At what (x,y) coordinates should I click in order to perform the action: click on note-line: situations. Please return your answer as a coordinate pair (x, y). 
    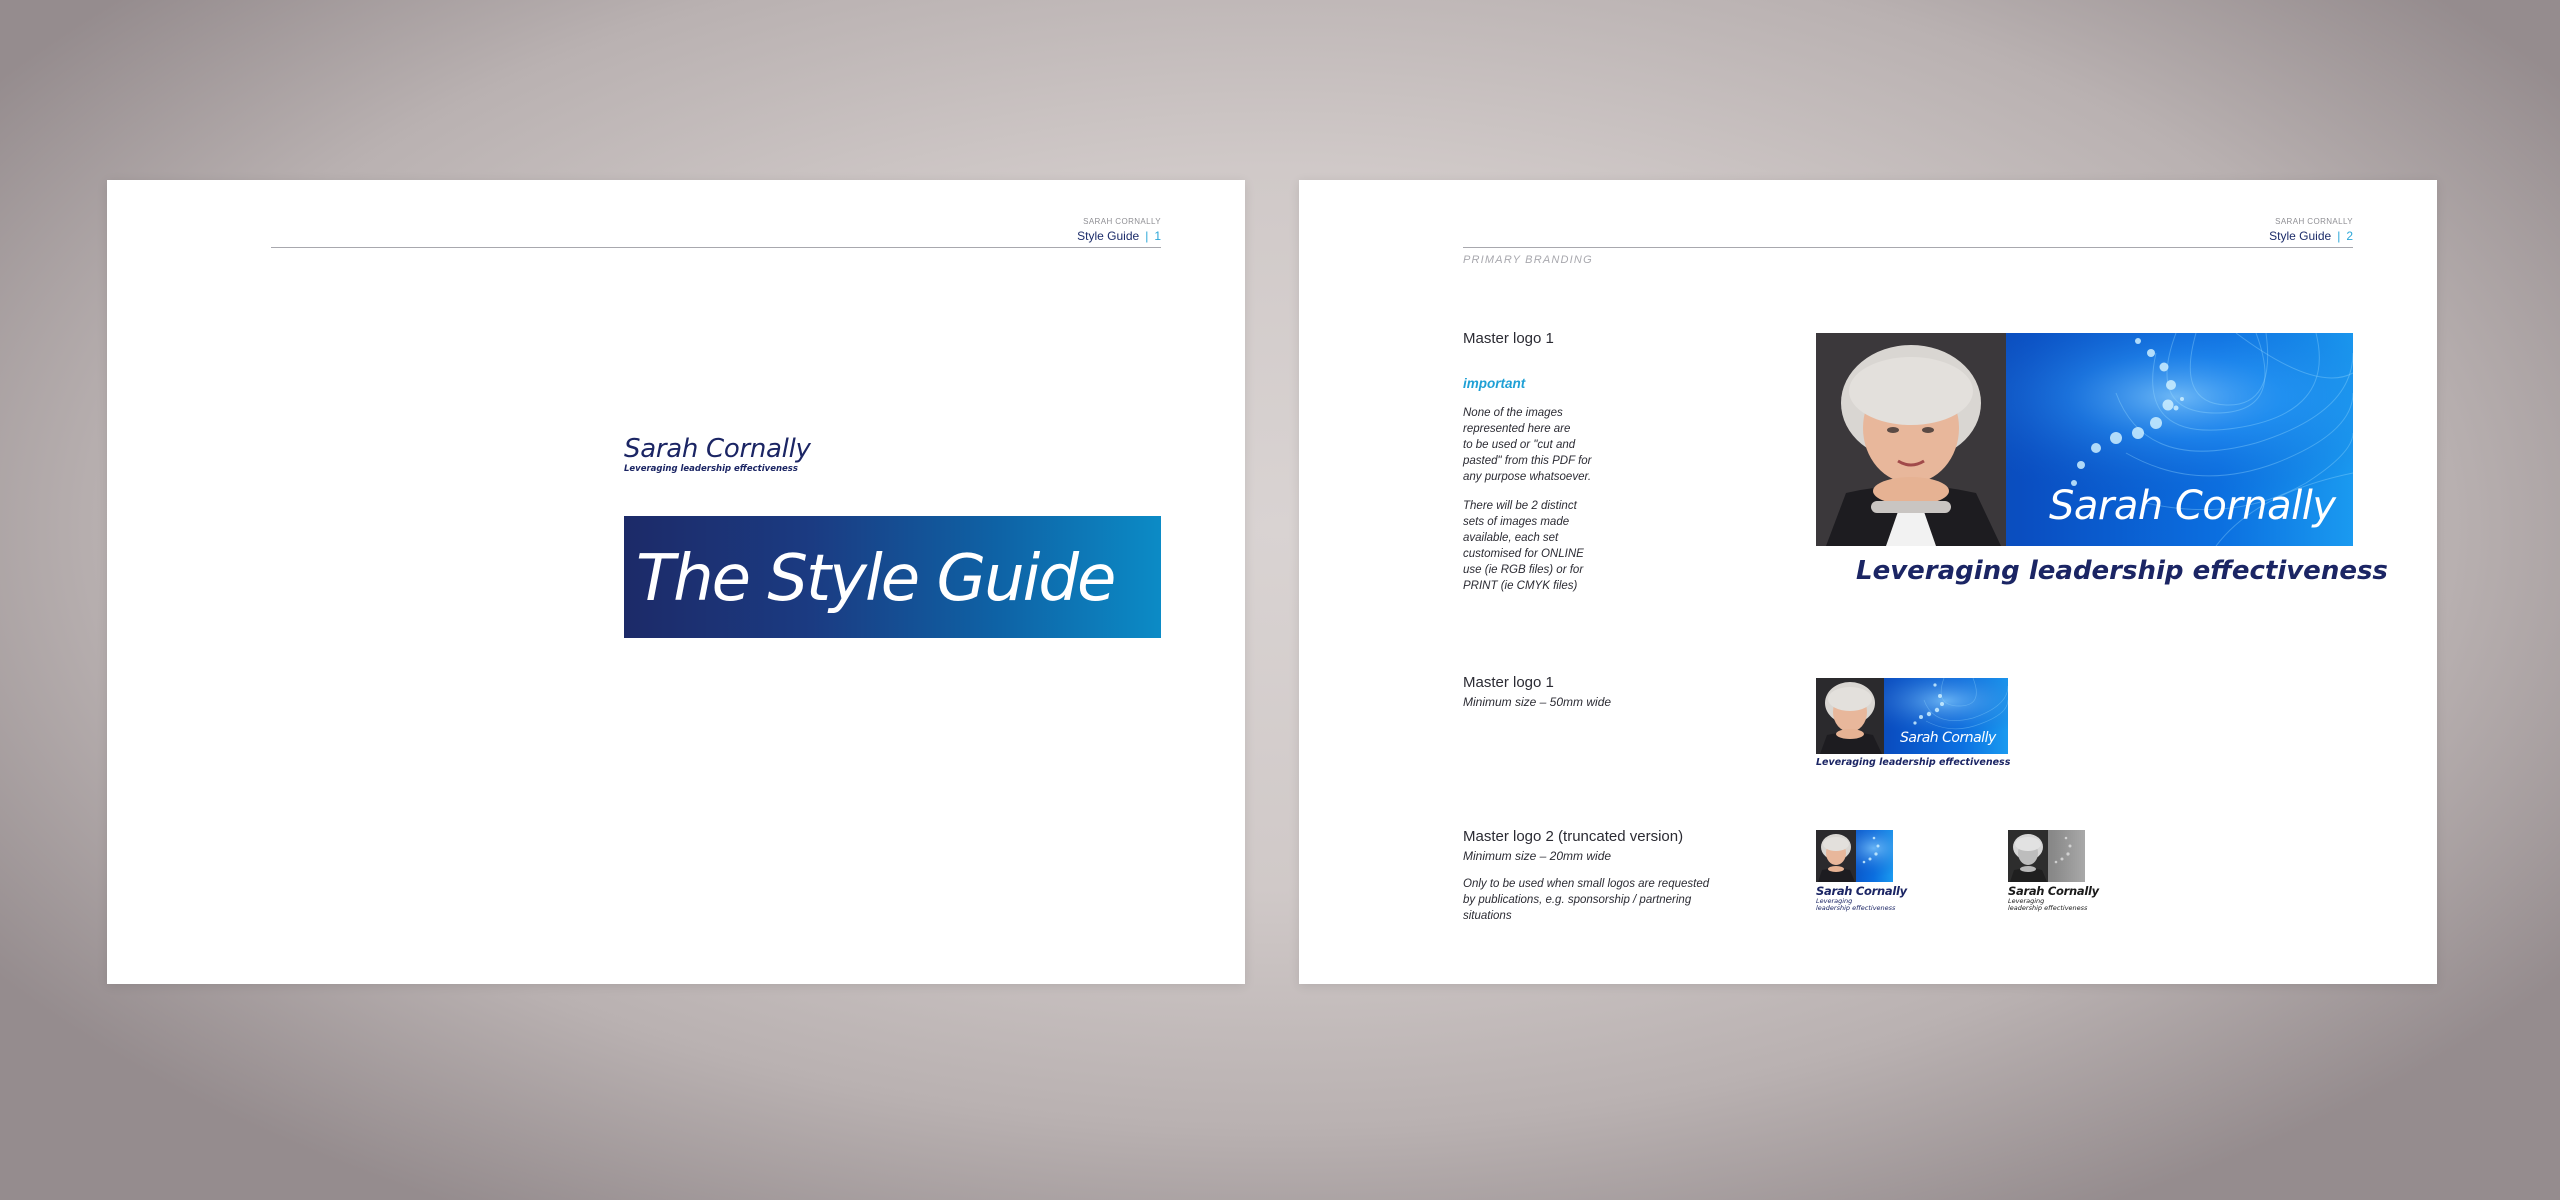
    Looking at the image, I should click on (1487, 916).